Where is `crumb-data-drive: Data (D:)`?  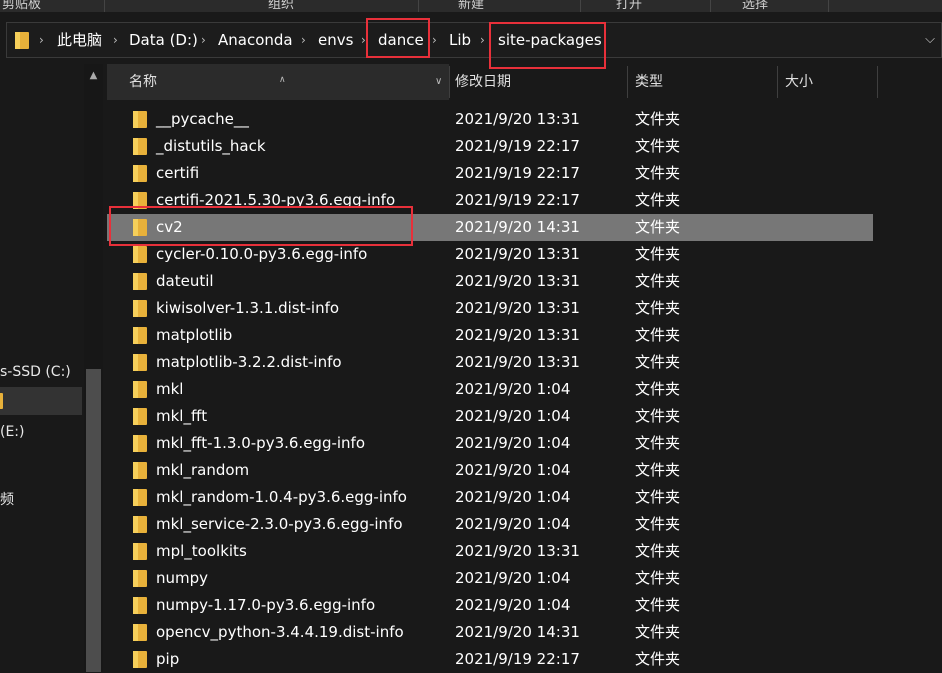 crumb-data-drive: Data (D:) is located at coordinates (163, 40).